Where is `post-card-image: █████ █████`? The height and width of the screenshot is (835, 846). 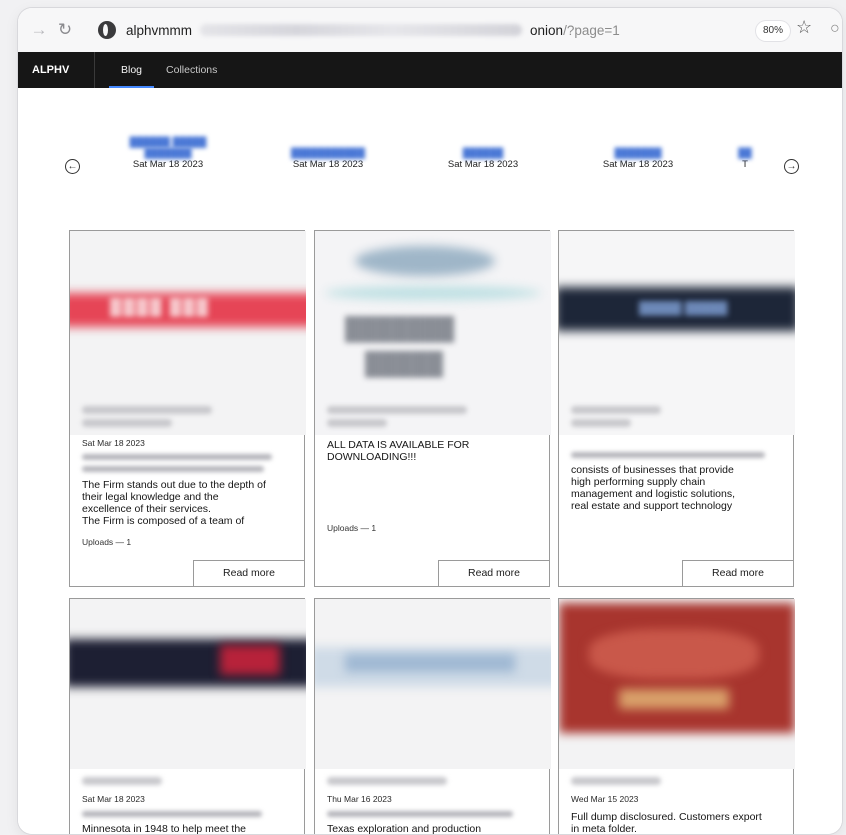 post-card-image: █████ █████ is located at coordinates (677, 333).